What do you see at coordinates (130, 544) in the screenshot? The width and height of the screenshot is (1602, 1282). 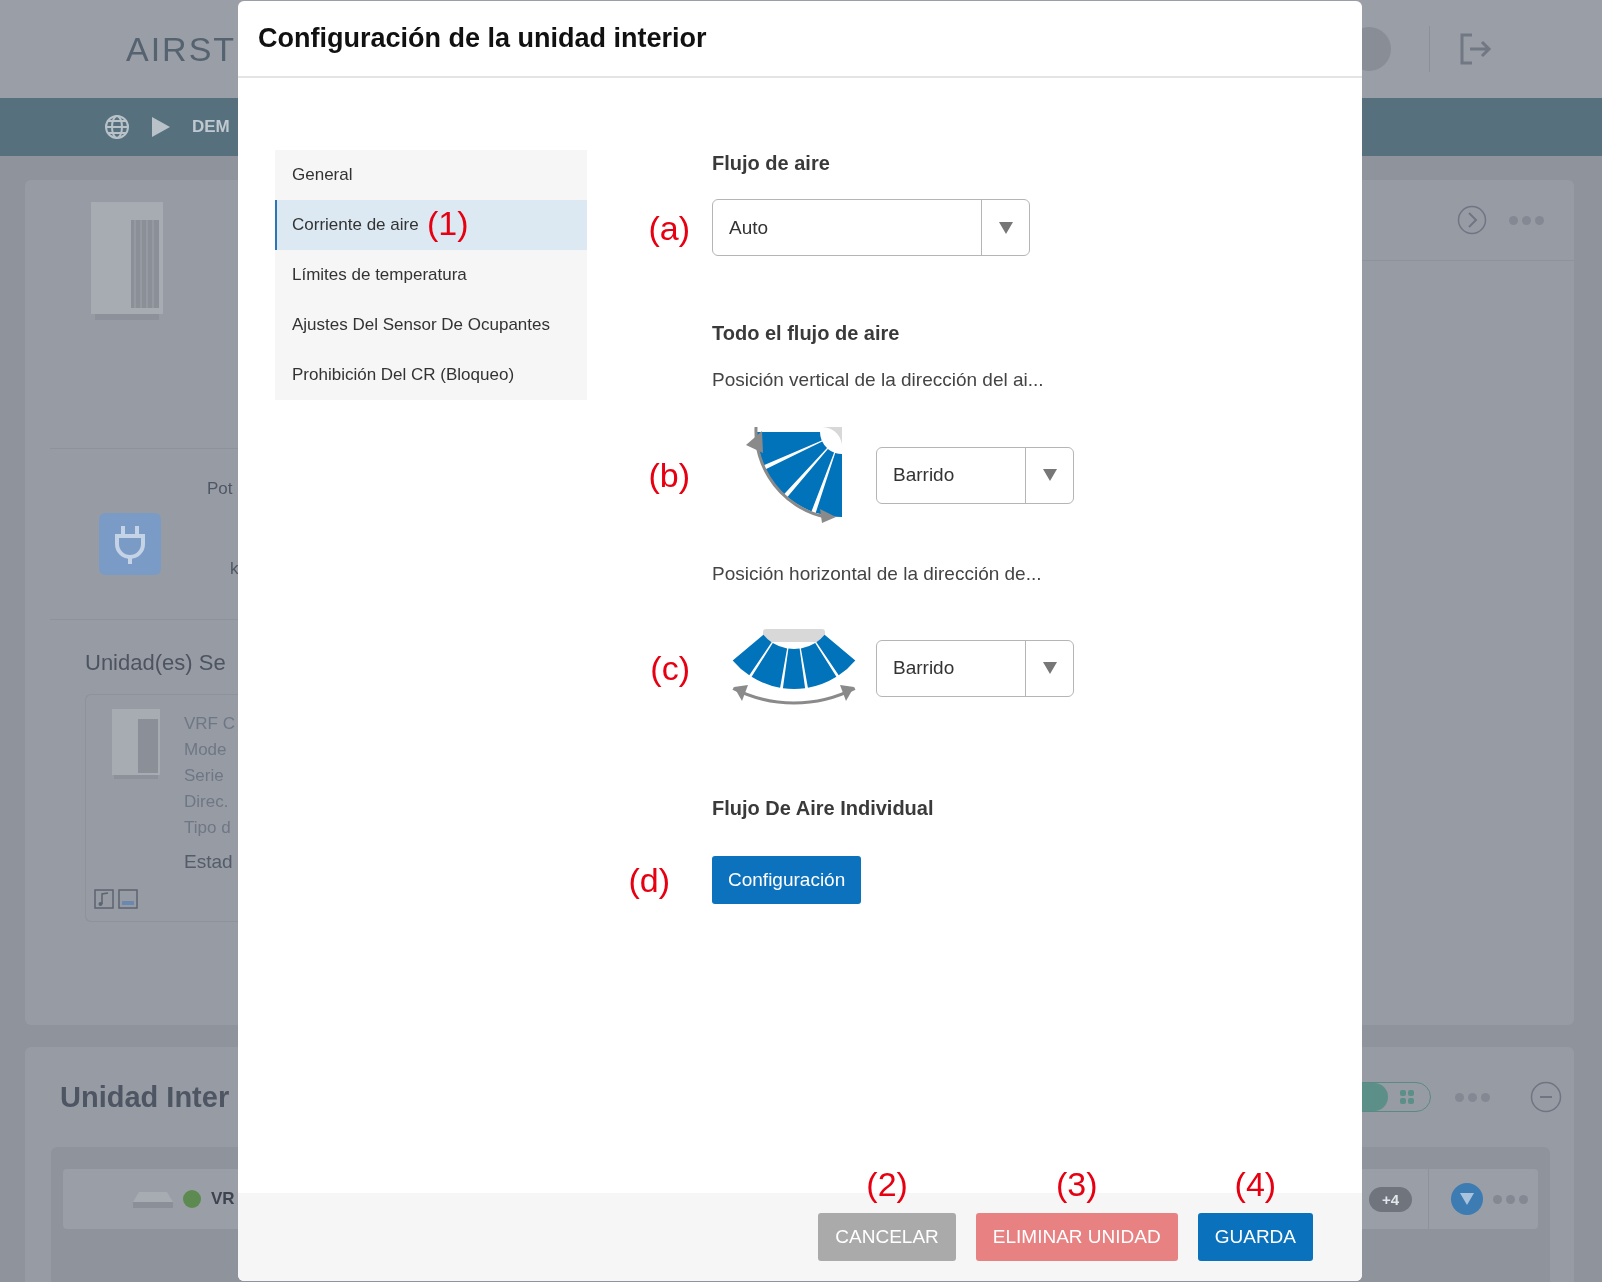 I see `plug-icon` at bounding box center [130, 544].